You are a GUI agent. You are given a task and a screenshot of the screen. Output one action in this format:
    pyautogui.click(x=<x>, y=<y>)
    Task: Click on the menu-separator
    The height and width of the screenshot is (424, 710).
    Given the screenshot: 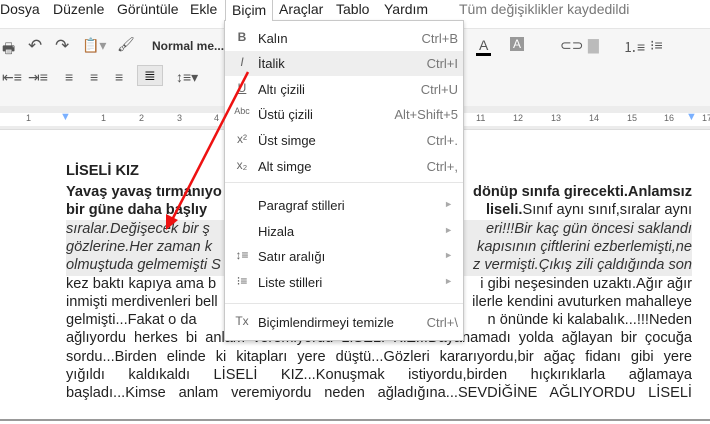 What is the action you would take?
    pyautogui.click(x=344, y=182)
    